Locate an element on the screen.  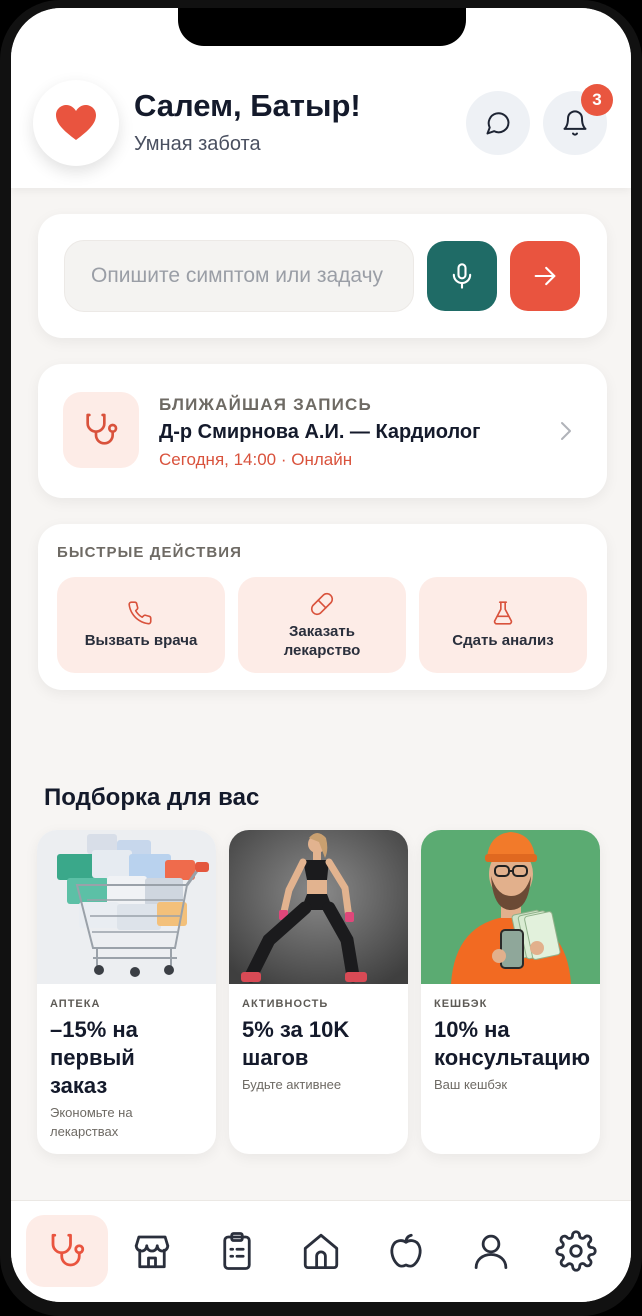
user-icon is located at coordinates (491, 1252).